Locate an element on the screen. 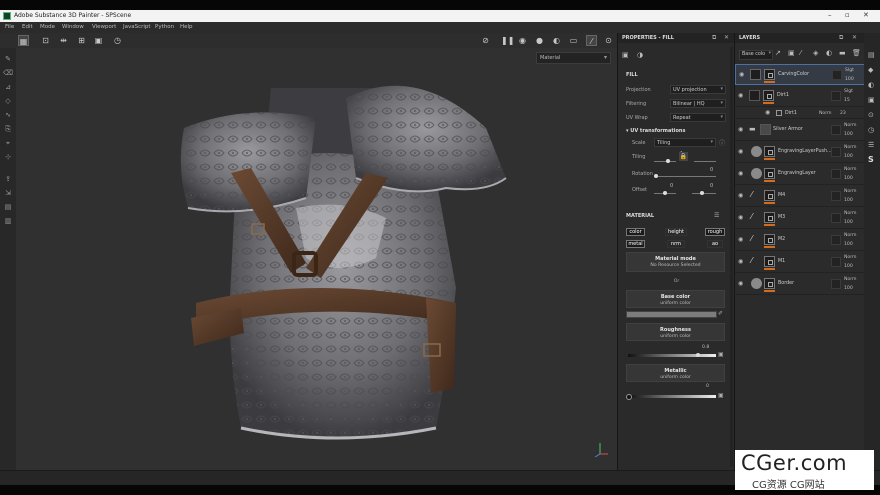 This screenshot has width=880, height=495. paint-mode-icon: ⁄ is located at coordinates (591, 40).